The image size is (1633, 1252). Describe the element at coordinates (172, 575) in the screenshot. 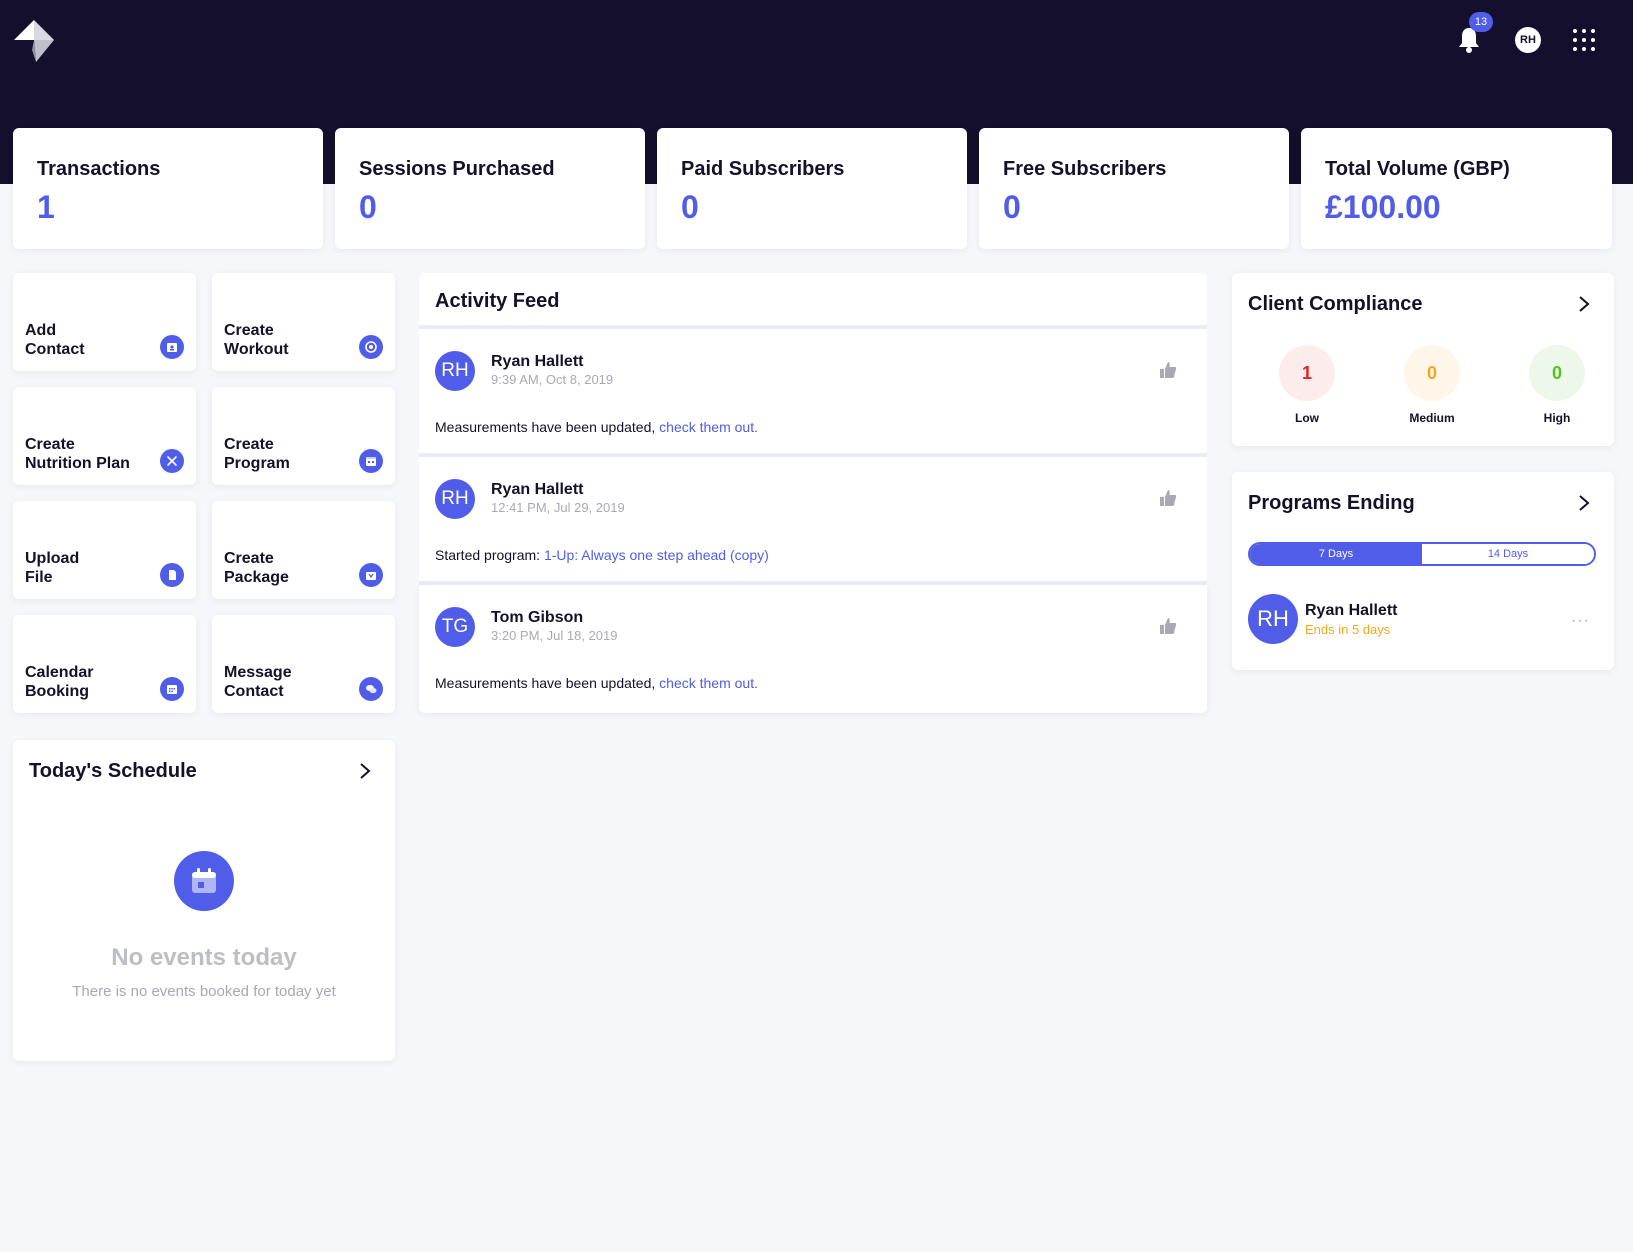

I see `file-icon` at that location.